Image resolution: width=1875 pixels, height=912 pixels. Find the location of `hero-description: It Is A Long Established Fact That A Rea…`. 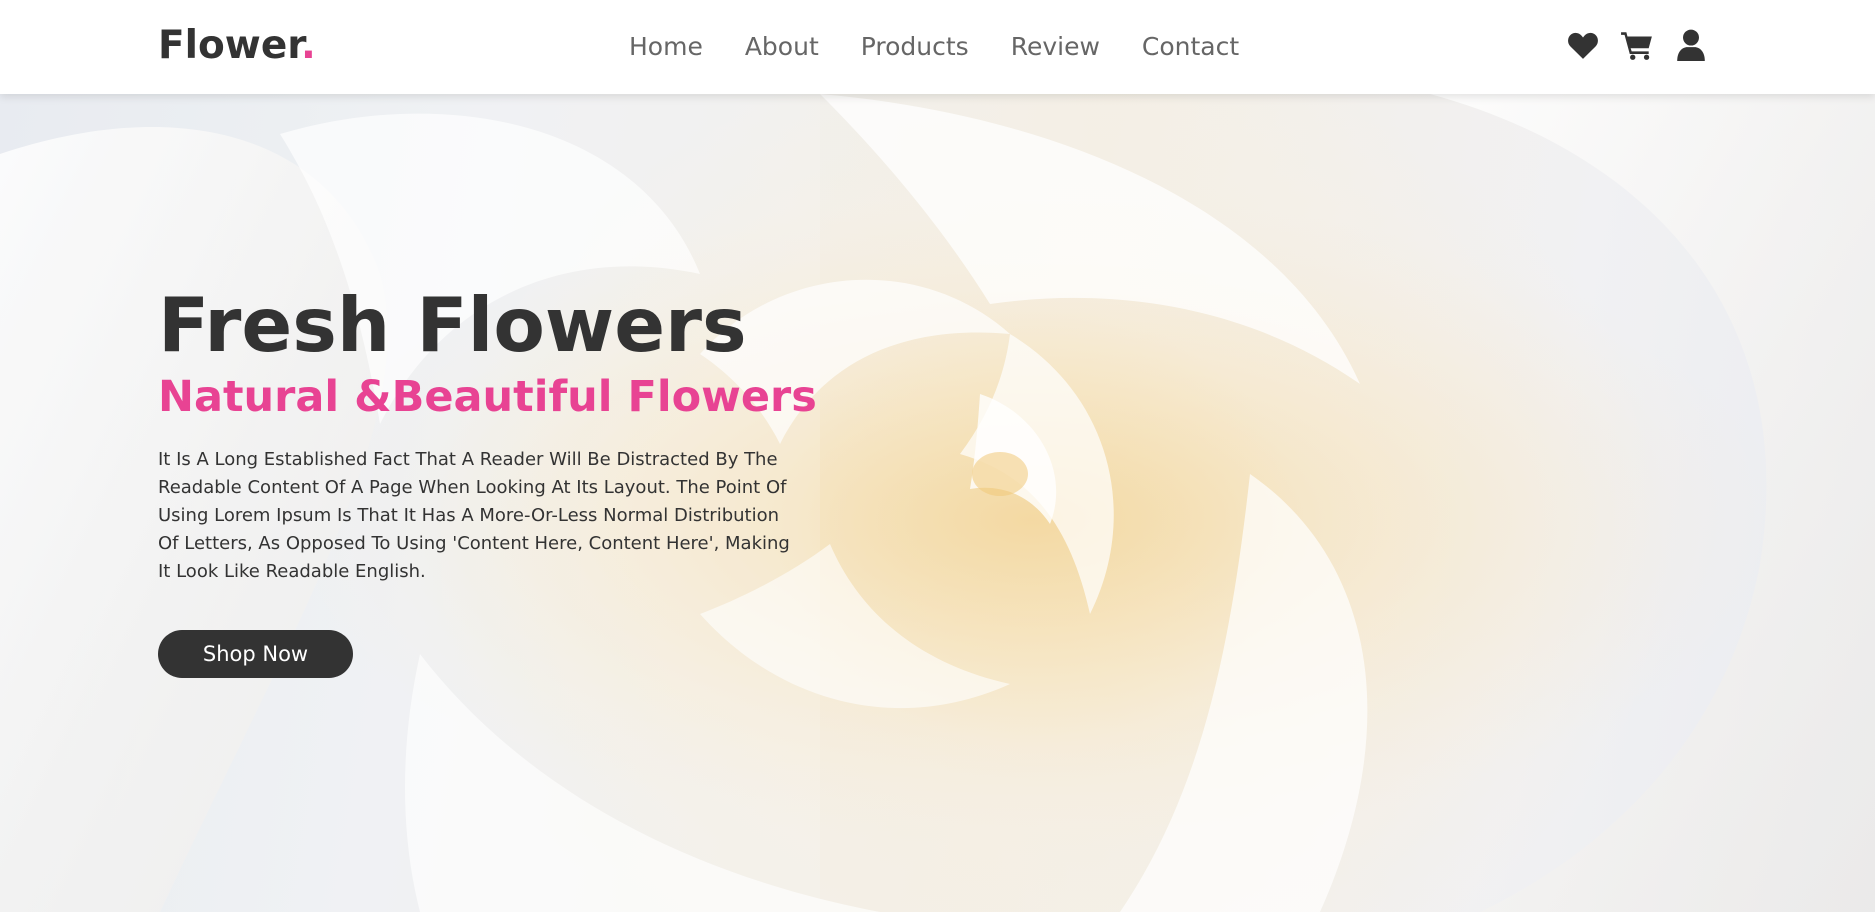

hero-description: It Is A Long Established Fact That A Rea… is located at coordinates (474, 515).